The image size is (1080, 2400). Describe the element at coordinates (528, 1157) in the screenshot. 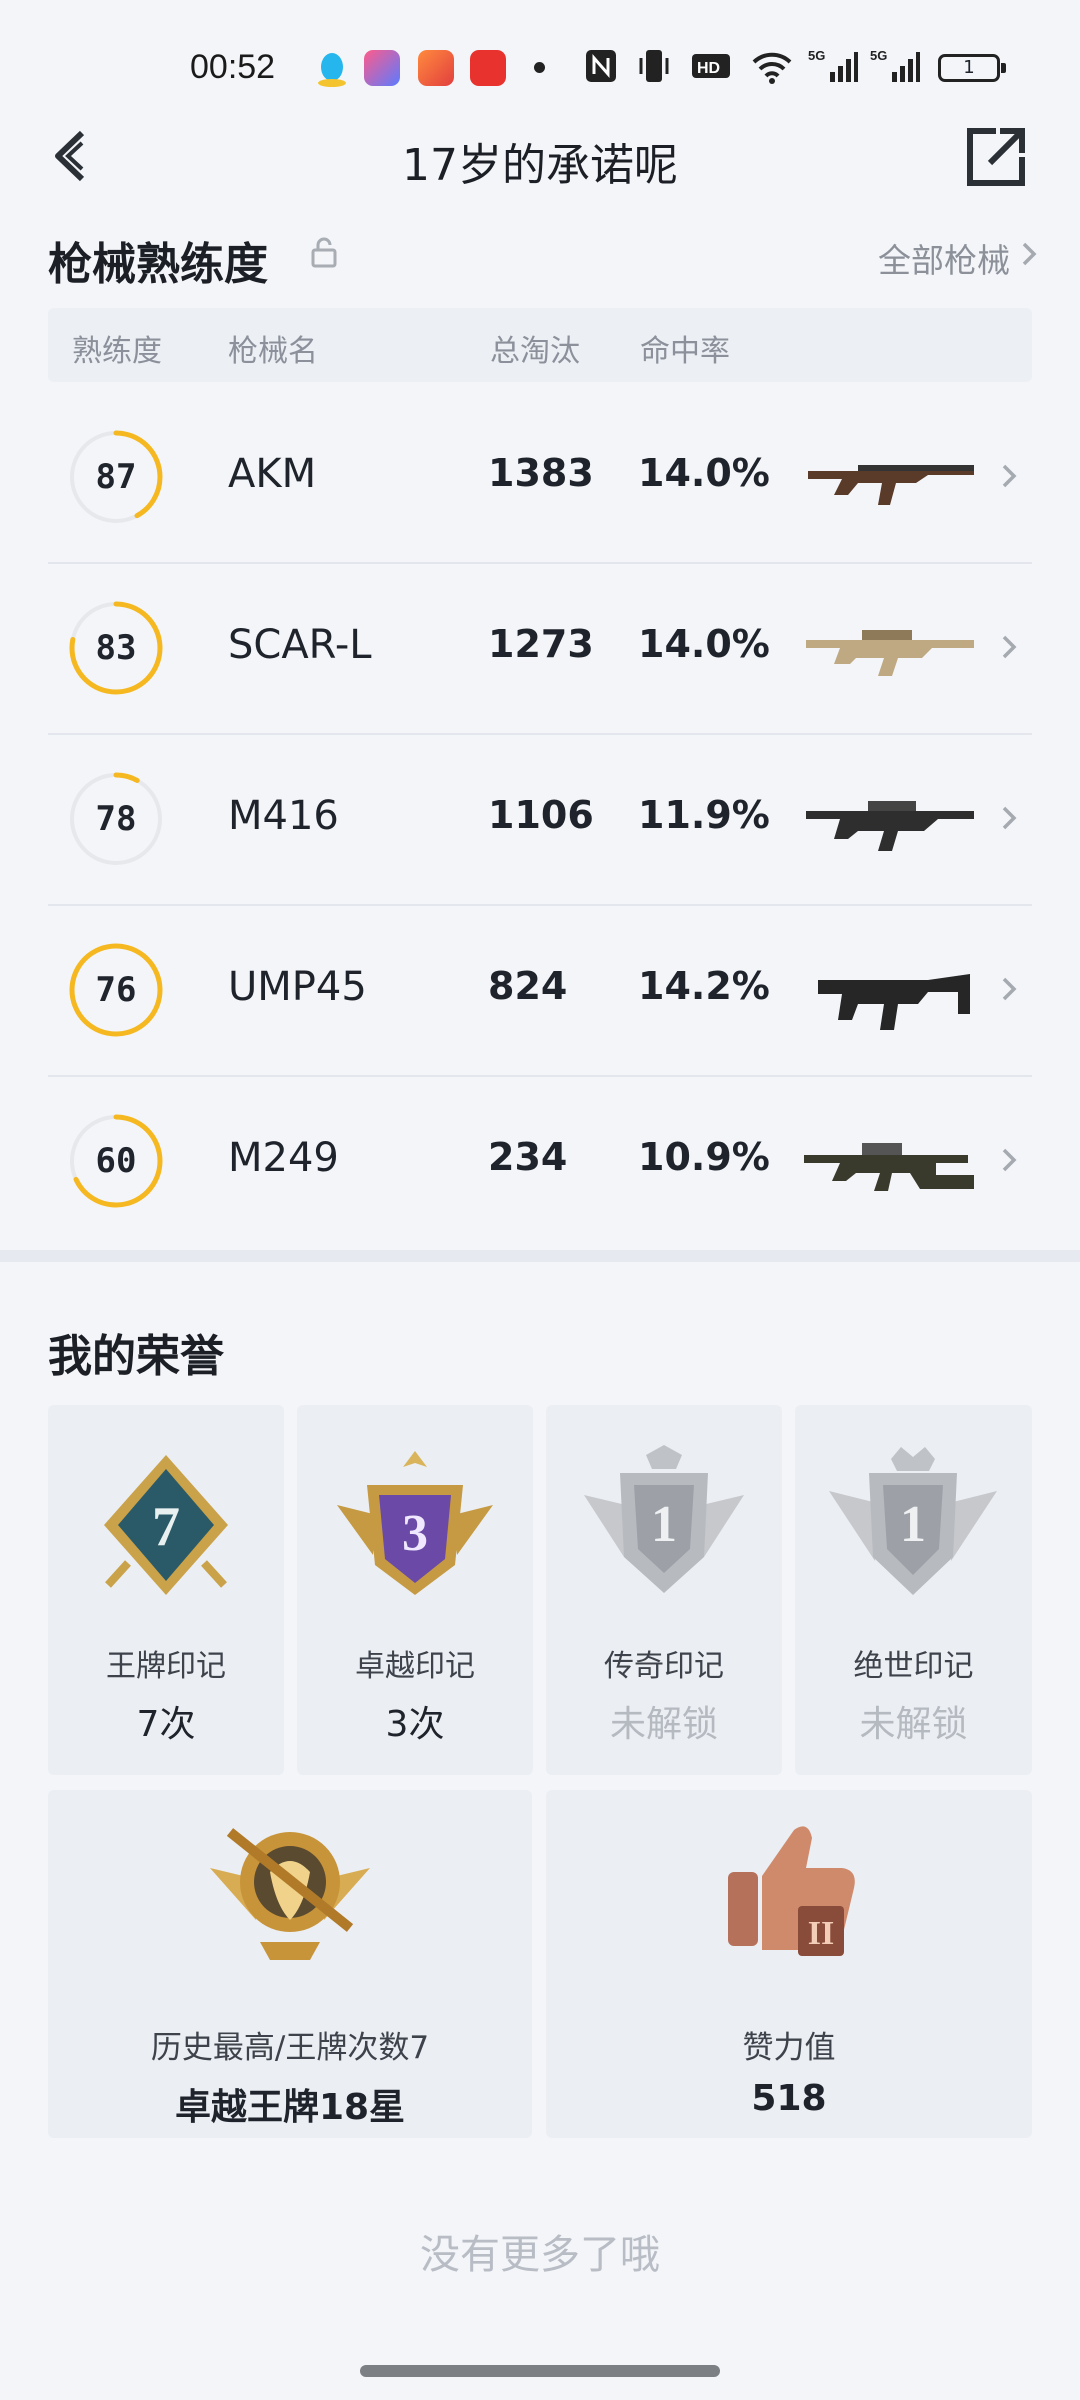

I see `weapon-kills: 234` at that location.